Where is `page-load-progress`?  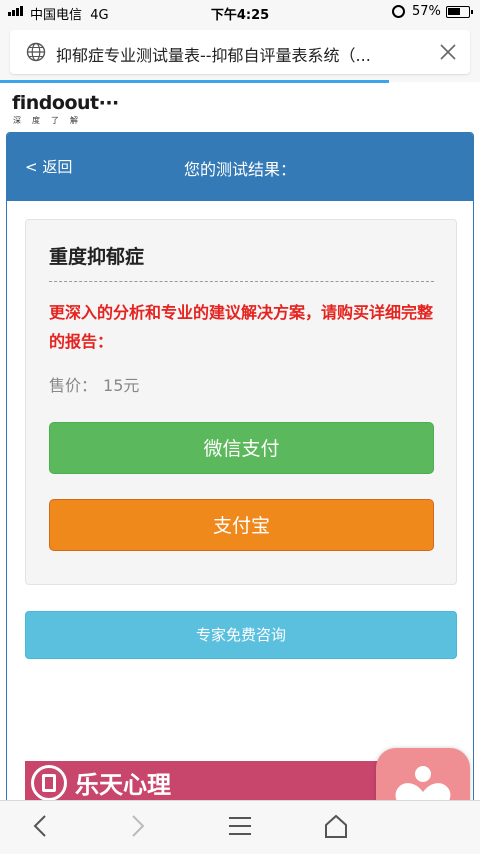 page-load-progress is located at coordinates (194, 81).